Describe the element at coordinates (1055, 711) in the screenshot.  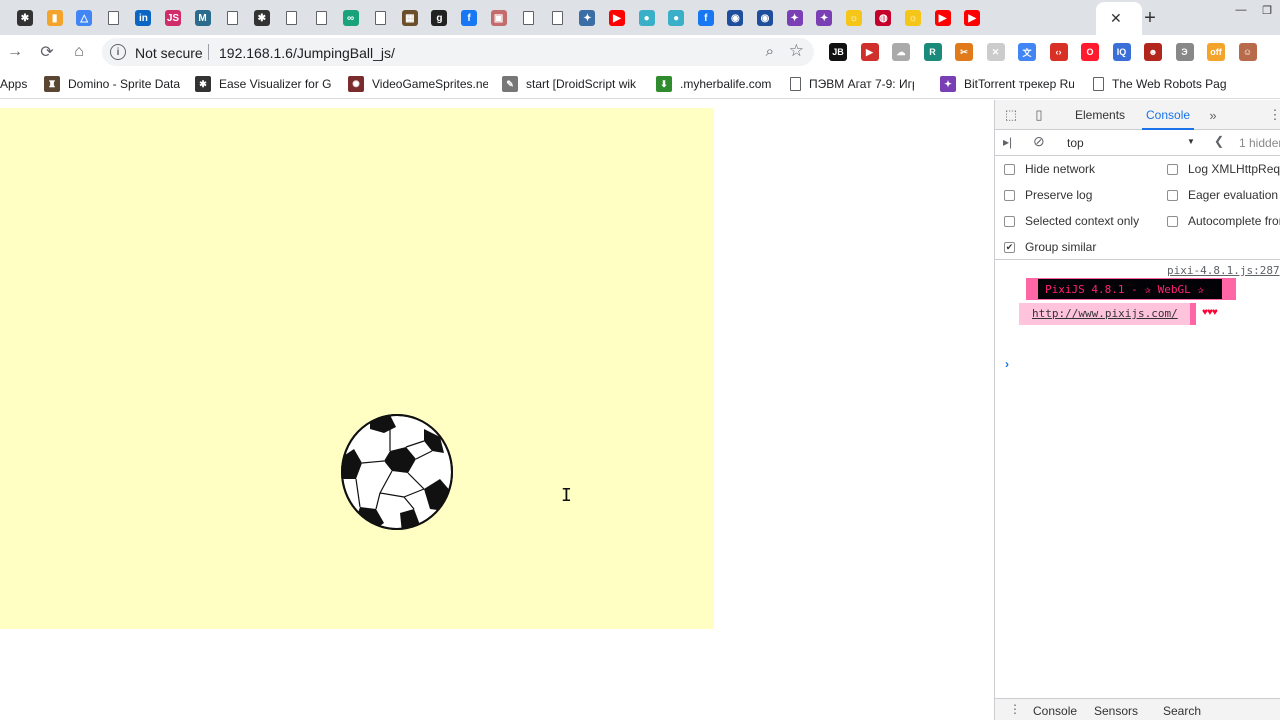
I see `drawer-tab-console: Console` at that location.